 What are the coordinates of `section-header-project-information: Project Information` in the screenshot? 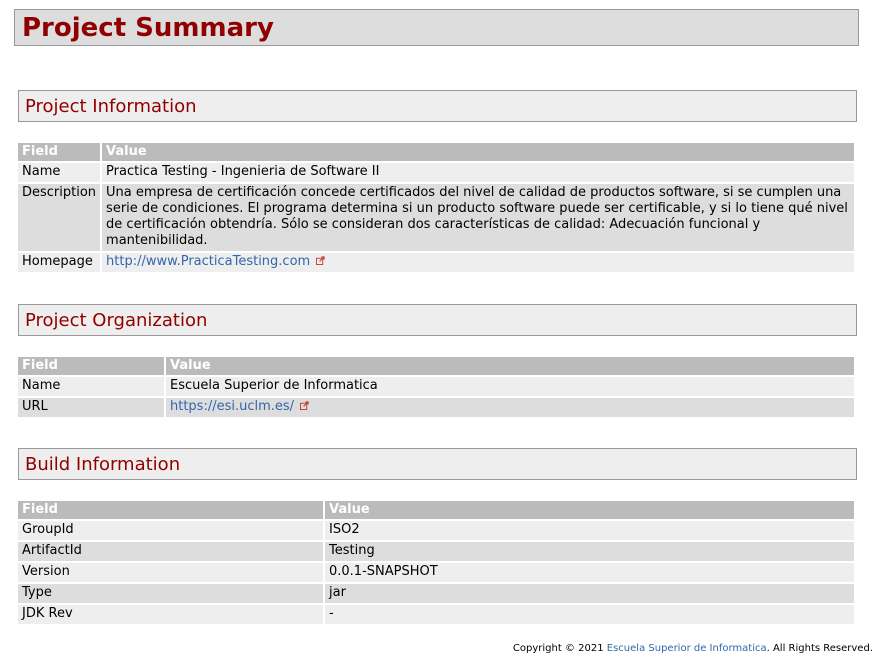 It's located at (437, 106).